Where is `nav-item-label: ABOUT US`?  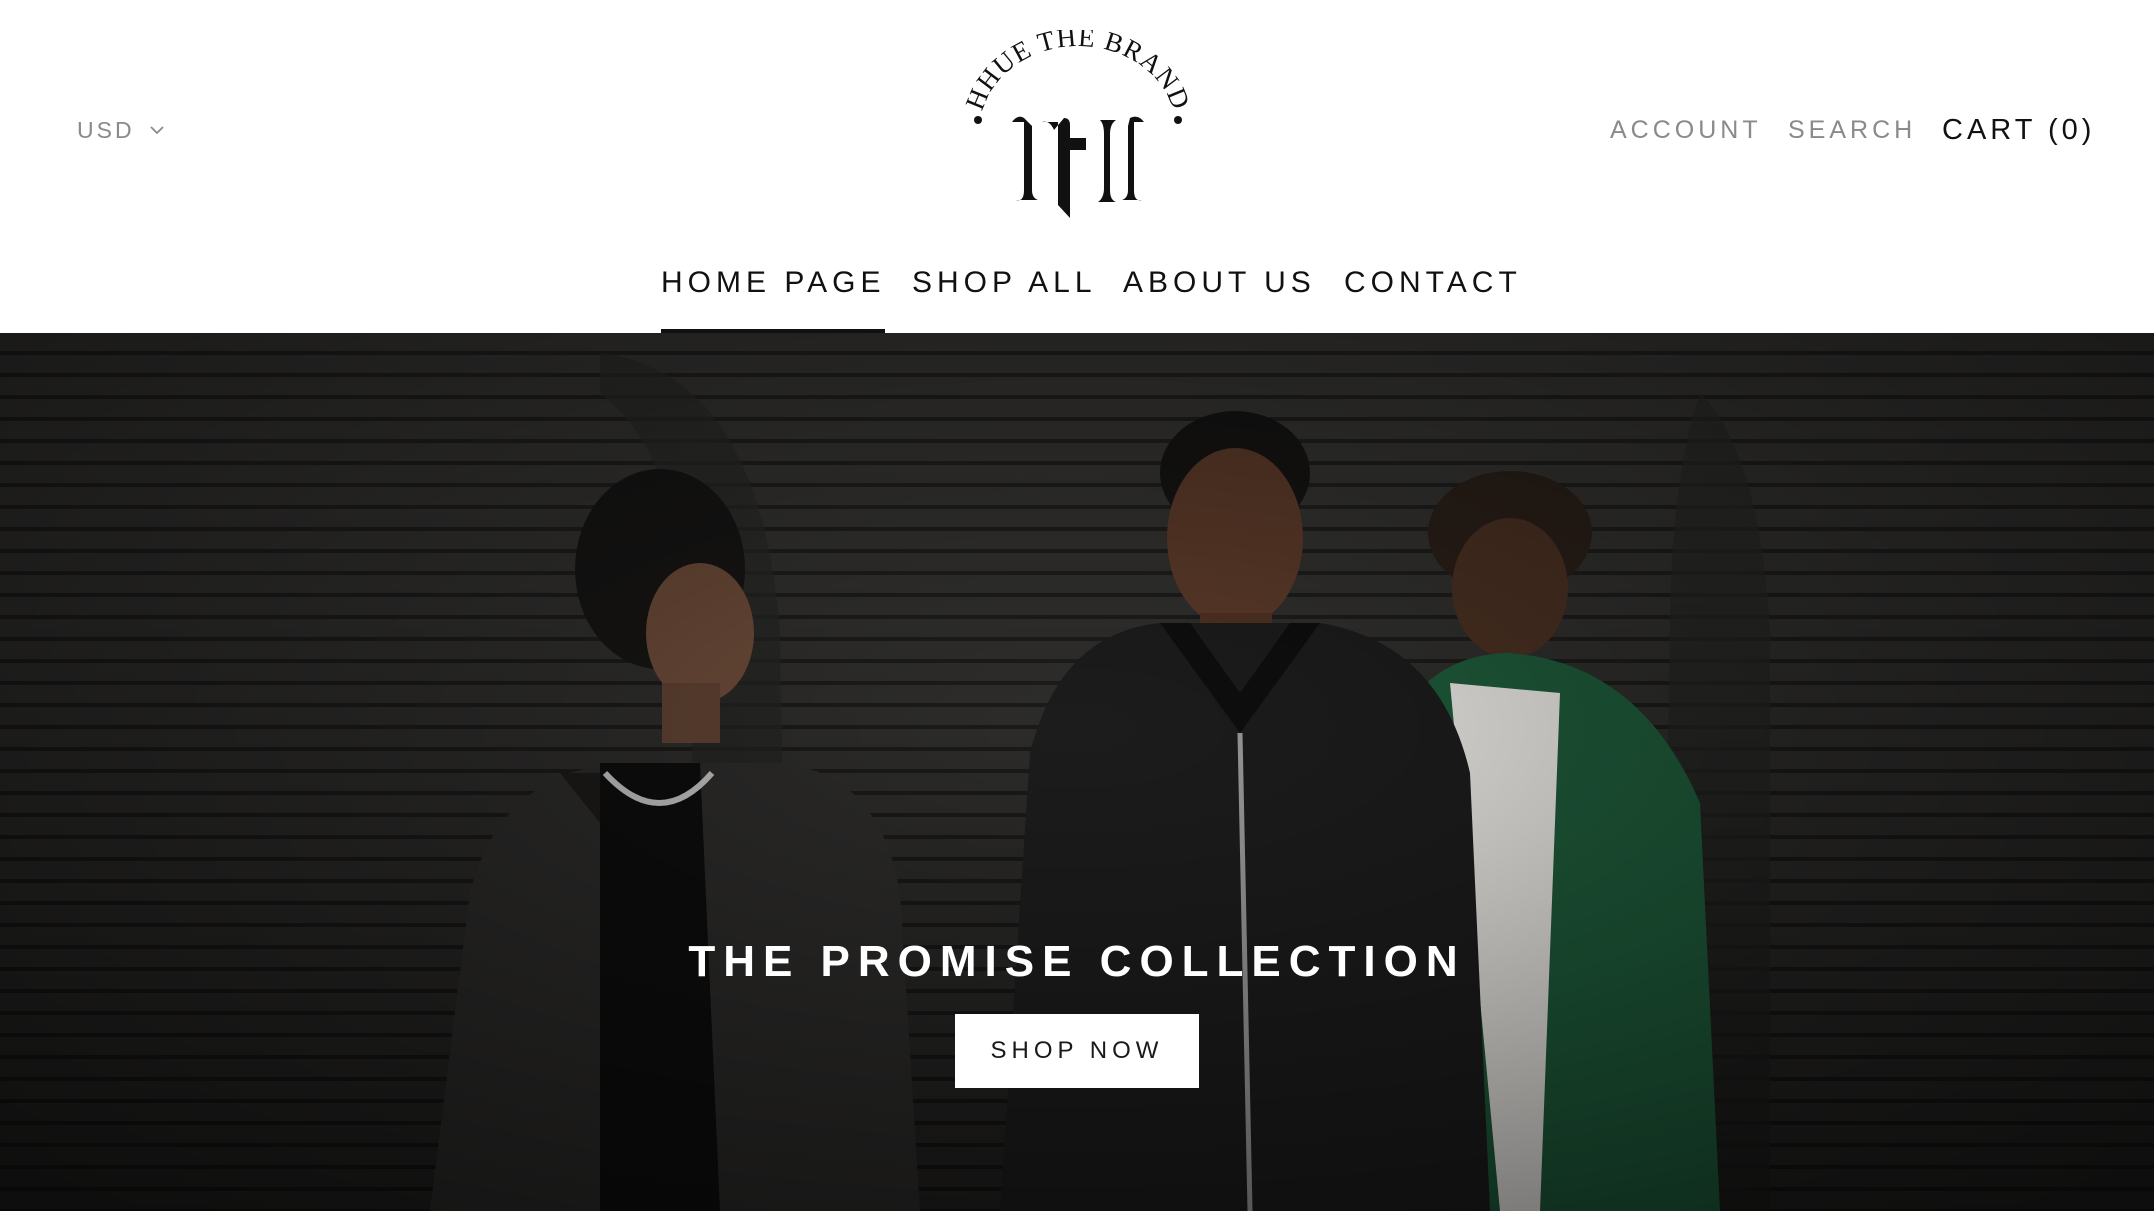 nav-item-label: ABOUT US is located at coordinates (1219, 282).